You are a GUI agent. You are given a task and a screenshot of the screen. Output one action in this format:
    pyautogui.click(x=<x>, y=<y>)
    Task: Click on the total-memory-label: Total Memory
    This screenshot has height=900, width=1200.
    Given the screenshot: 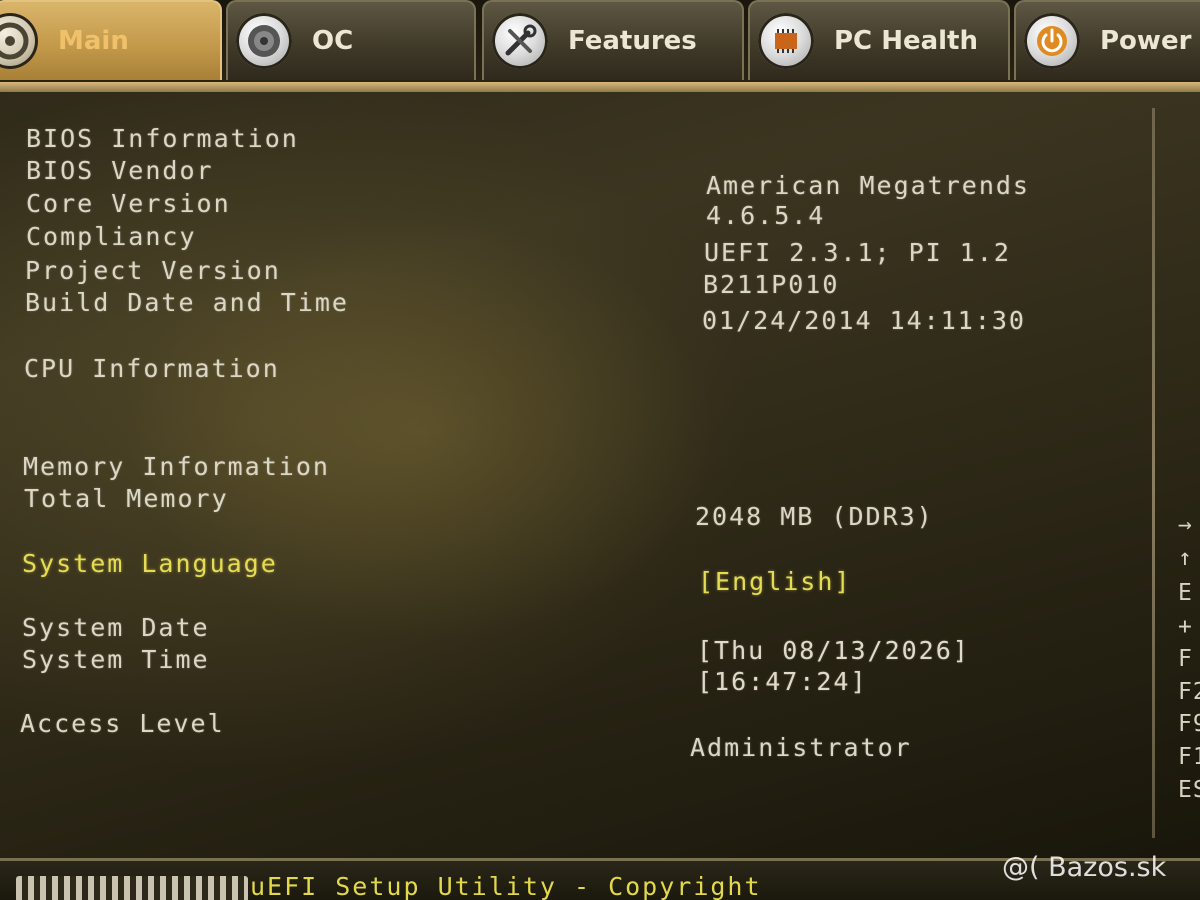 What is the action you would take?
    pyautogui.click(x=126, y=498)
    